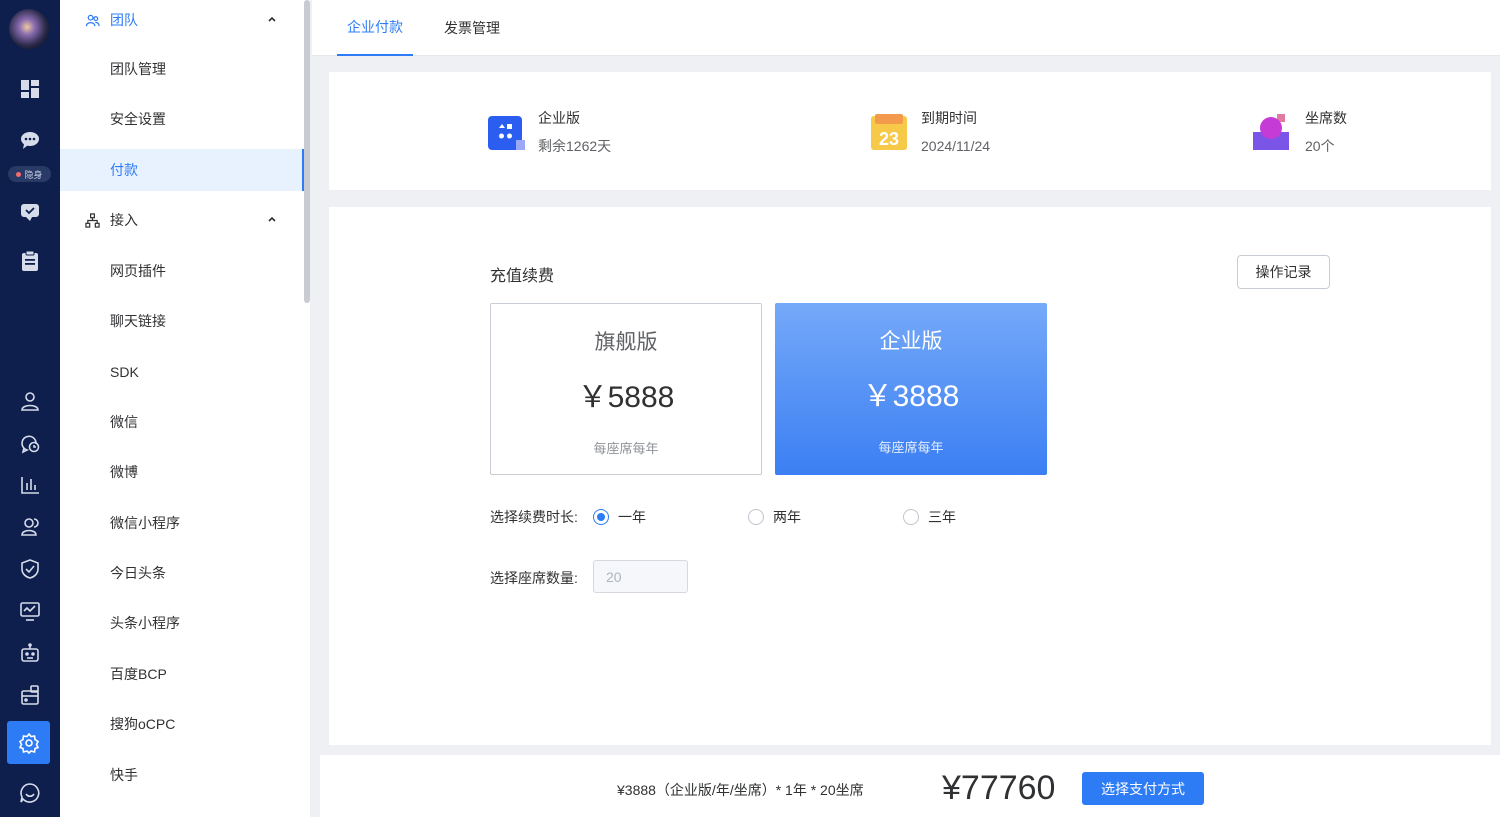 The image size is (1500, 817). Describe the element at coordinates (30, 527) in the screenshot. I see `customers-icon` at that location.